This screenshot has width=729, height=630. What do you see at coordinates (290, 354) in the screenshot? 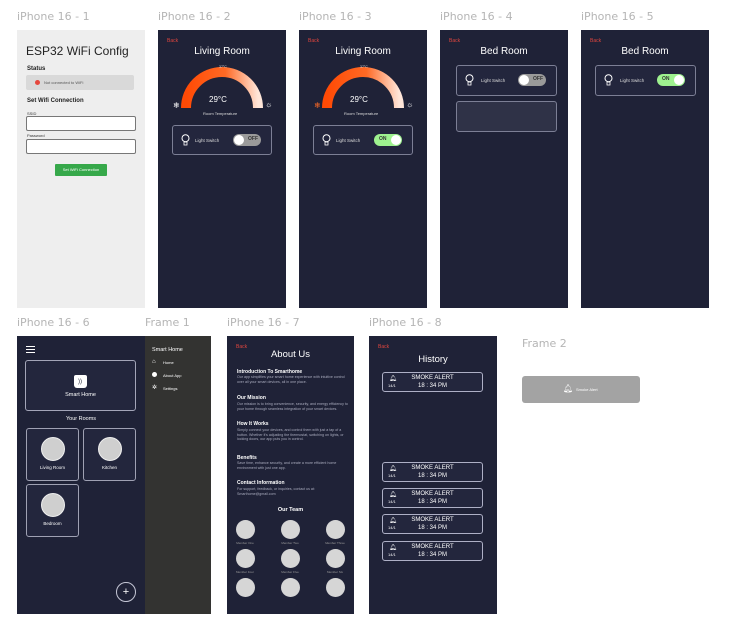
I see `page-title: About Us` at bounding box center [290, 354].